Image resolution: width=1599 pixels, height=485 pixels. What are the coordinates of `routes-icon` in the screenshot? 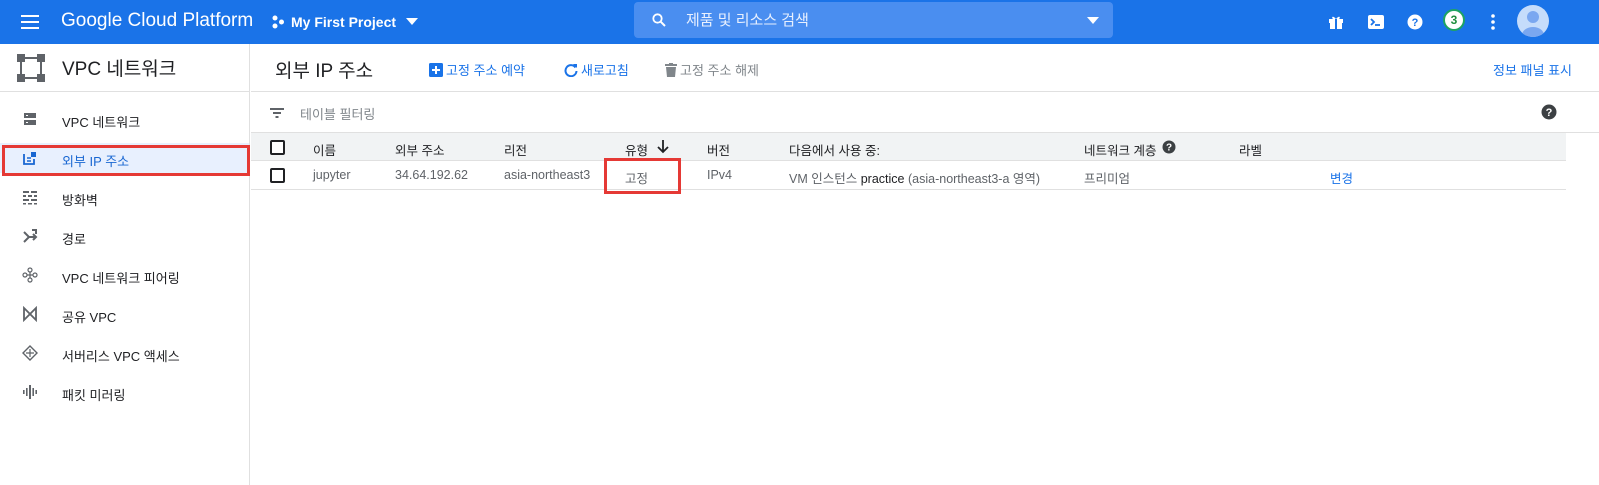 It's located at (30, 236).